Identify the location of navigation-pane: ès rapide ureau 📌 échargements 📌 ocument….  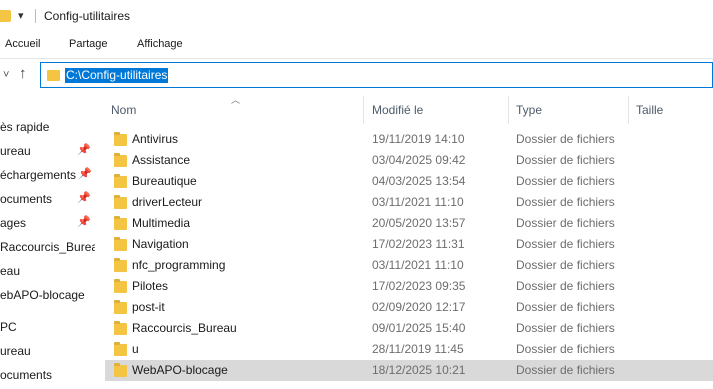
(47, 240).